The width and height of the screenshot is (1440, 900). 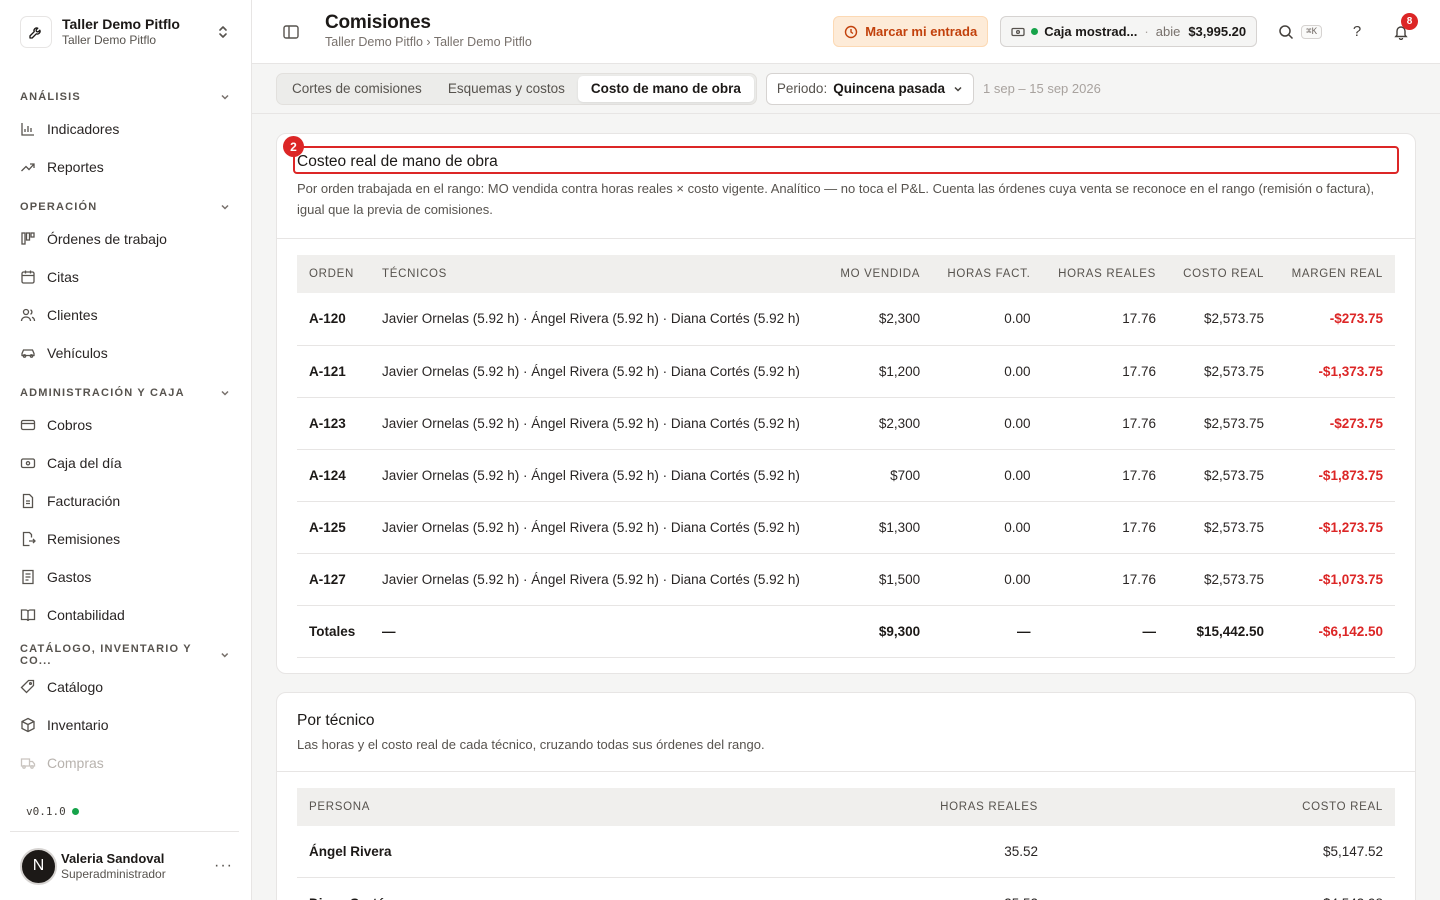 I want to click on period-label: Periodo:, so click(x=802, y=88).